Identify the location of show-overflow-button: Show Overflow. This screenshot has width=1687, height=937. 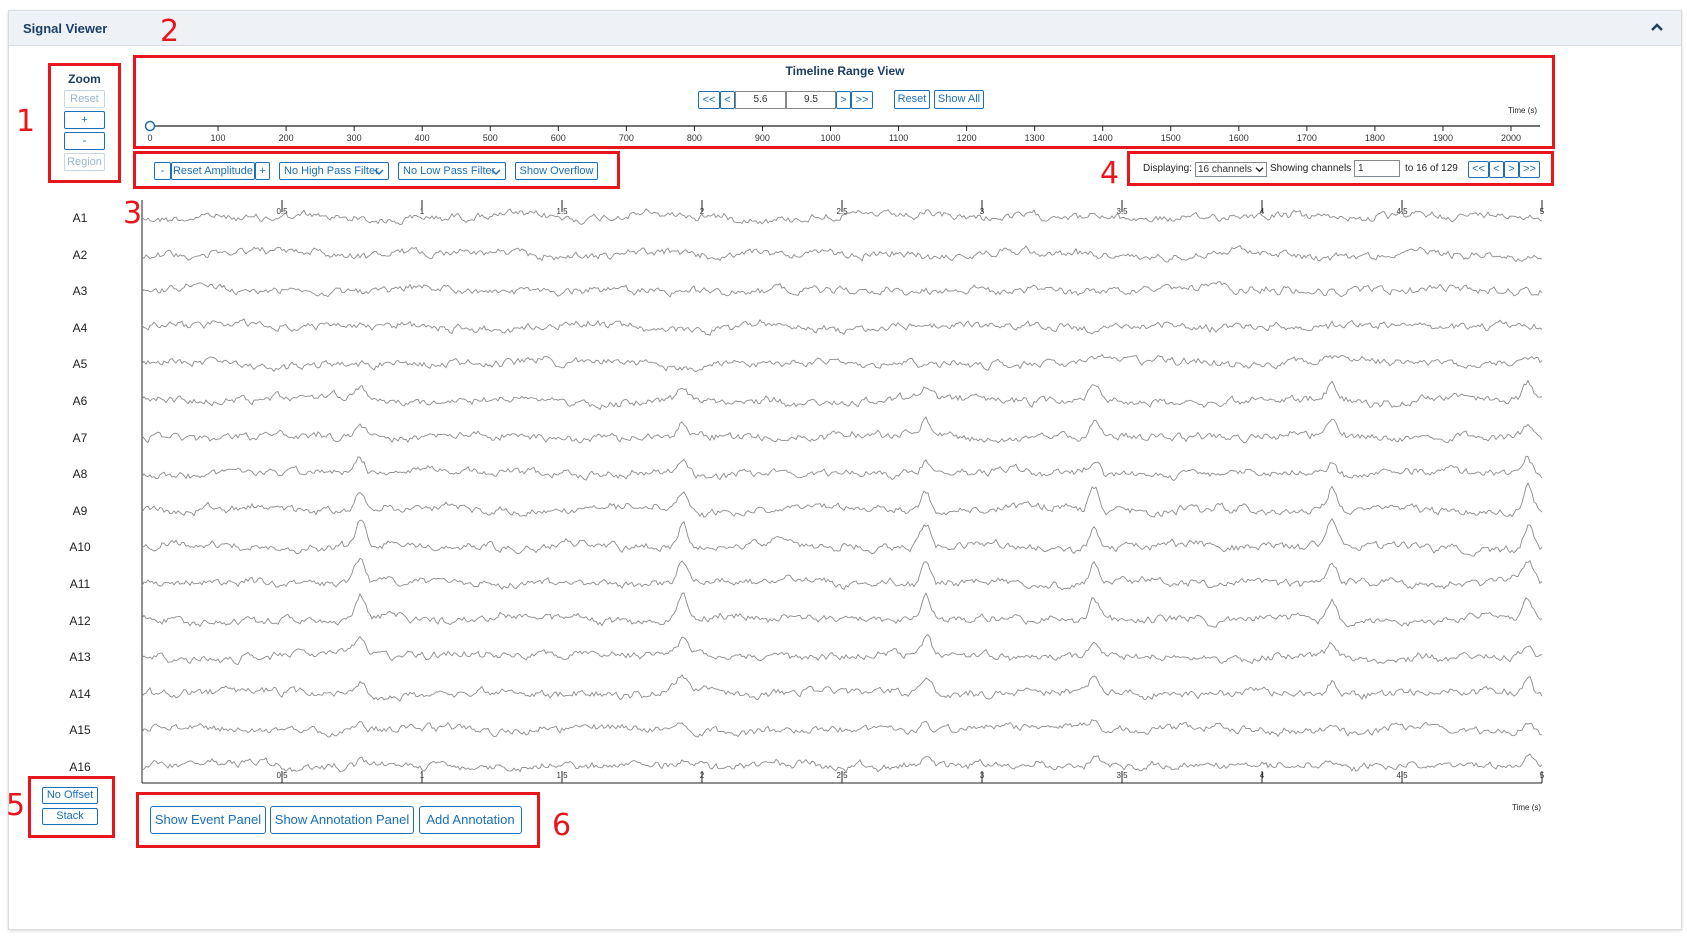
(556, 171).